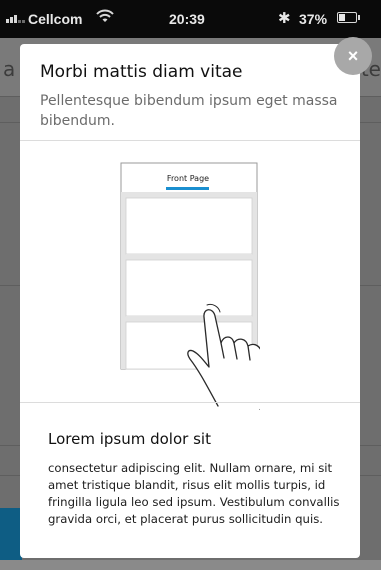  What do you see at coordinates (187, 188) in the screenshot?
I see `illustration-tab-indicator` at bounding box center [187, 188].